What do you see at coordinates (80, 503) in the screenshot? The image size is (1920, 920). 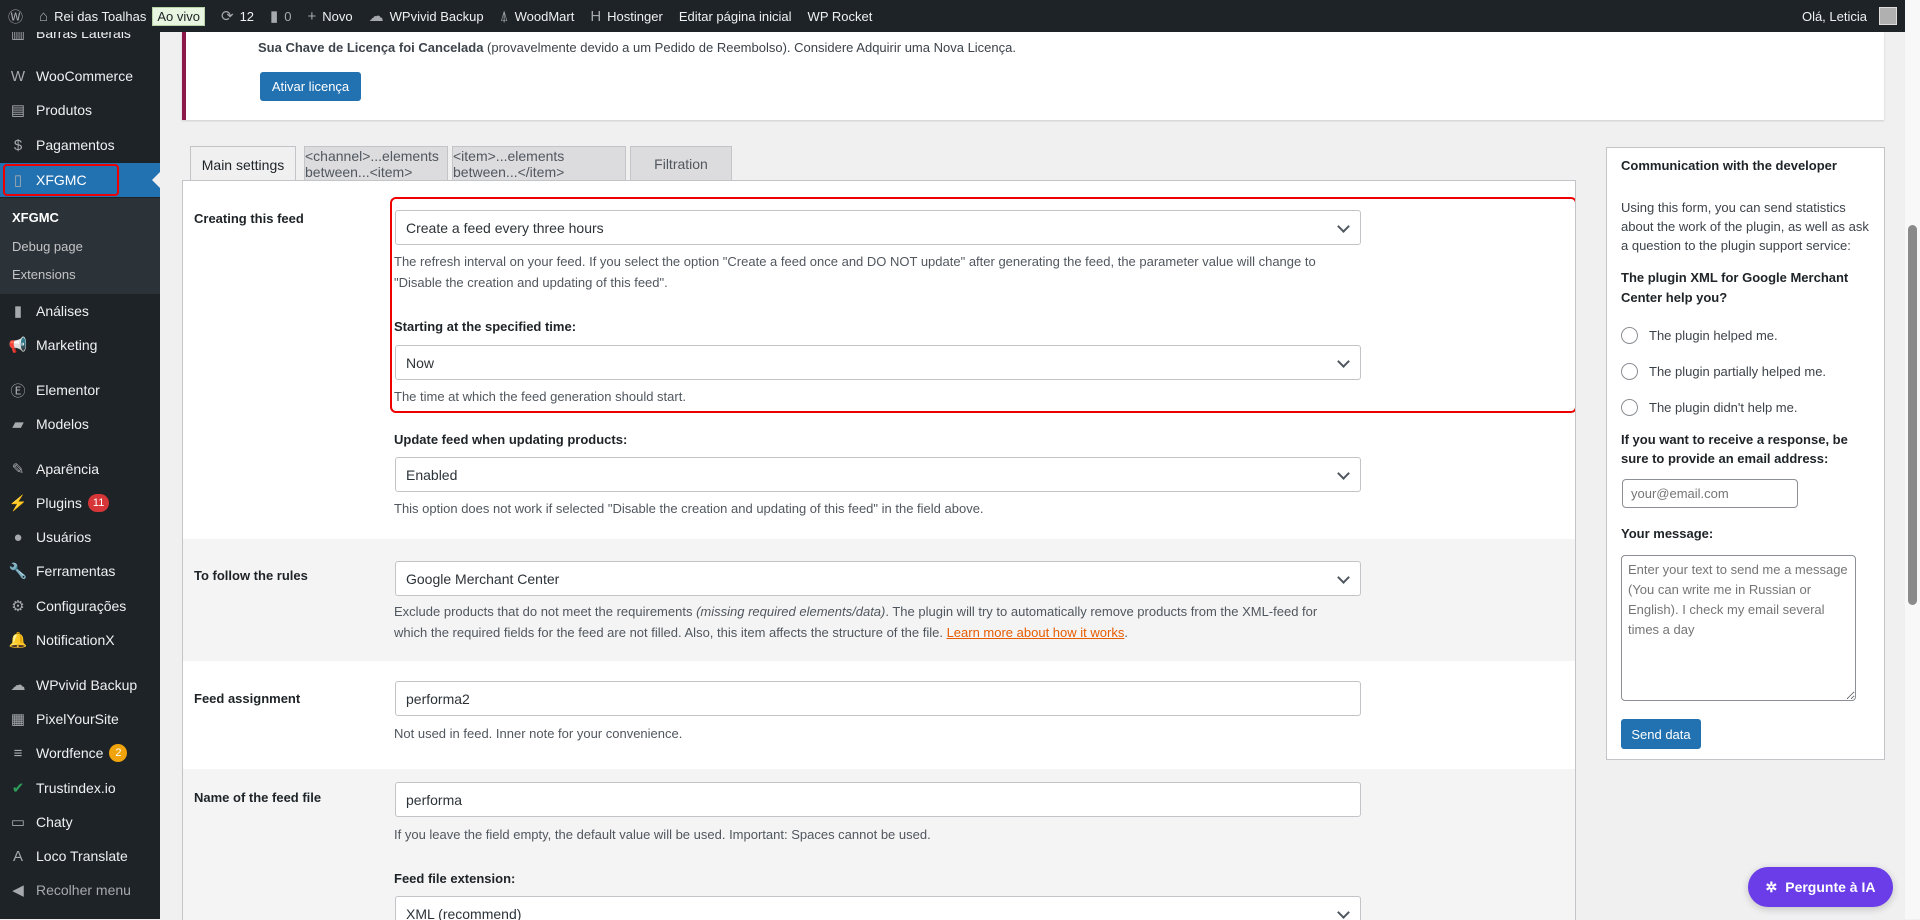 I see `sidebar-item-plugins: ⚡ Plugins 11` at bounding box center [80, 503].